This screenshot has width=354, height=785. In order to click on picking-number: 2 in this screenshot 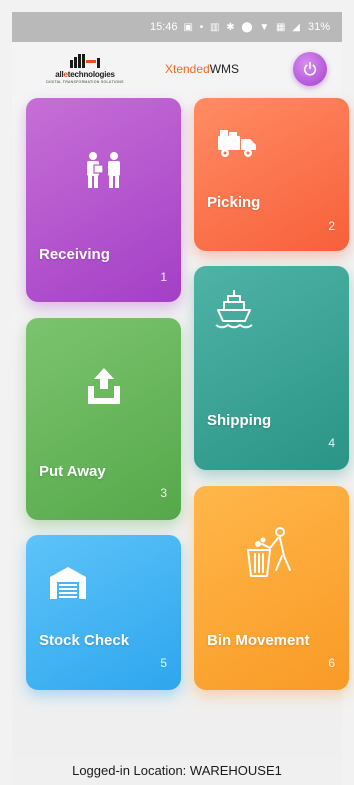, I will do `click(331, 226)`.